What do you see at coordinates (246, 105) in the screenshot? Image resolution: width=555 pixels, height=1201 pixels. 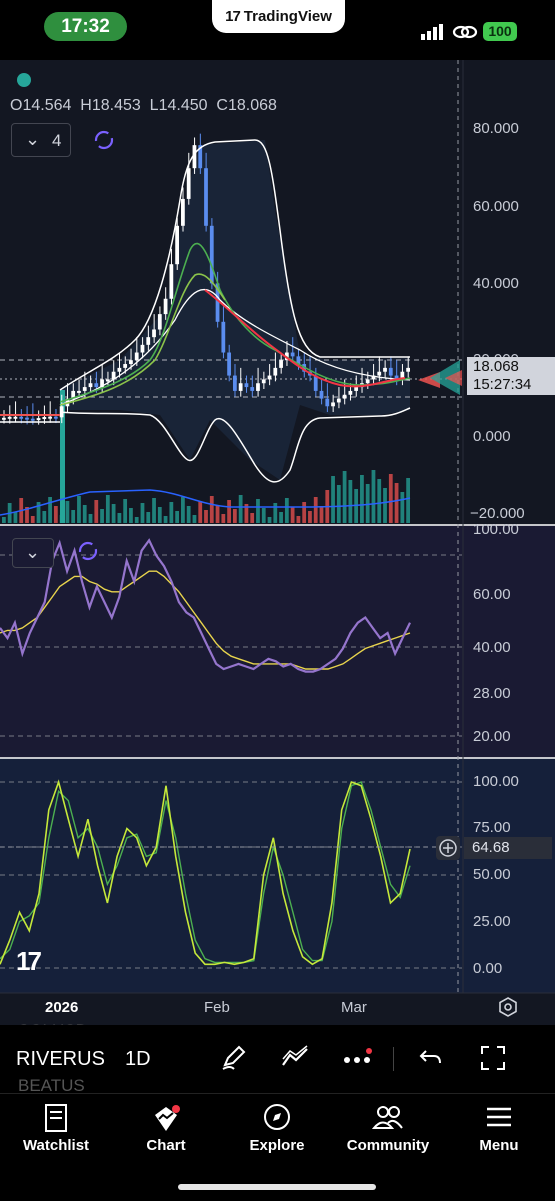 I see `ohlc-close: C18.068` at bounding box center [246, 105].